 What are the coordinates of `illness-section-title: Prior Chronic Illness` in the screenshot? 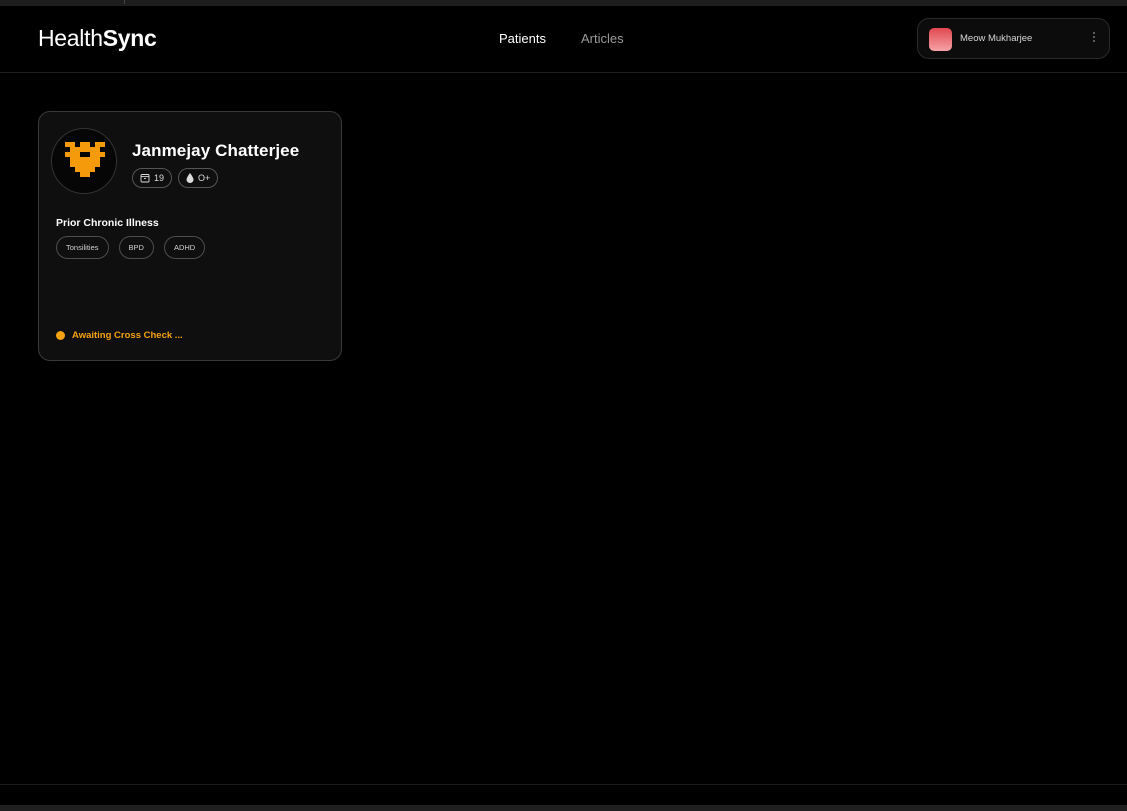 It's located at (107, 223).